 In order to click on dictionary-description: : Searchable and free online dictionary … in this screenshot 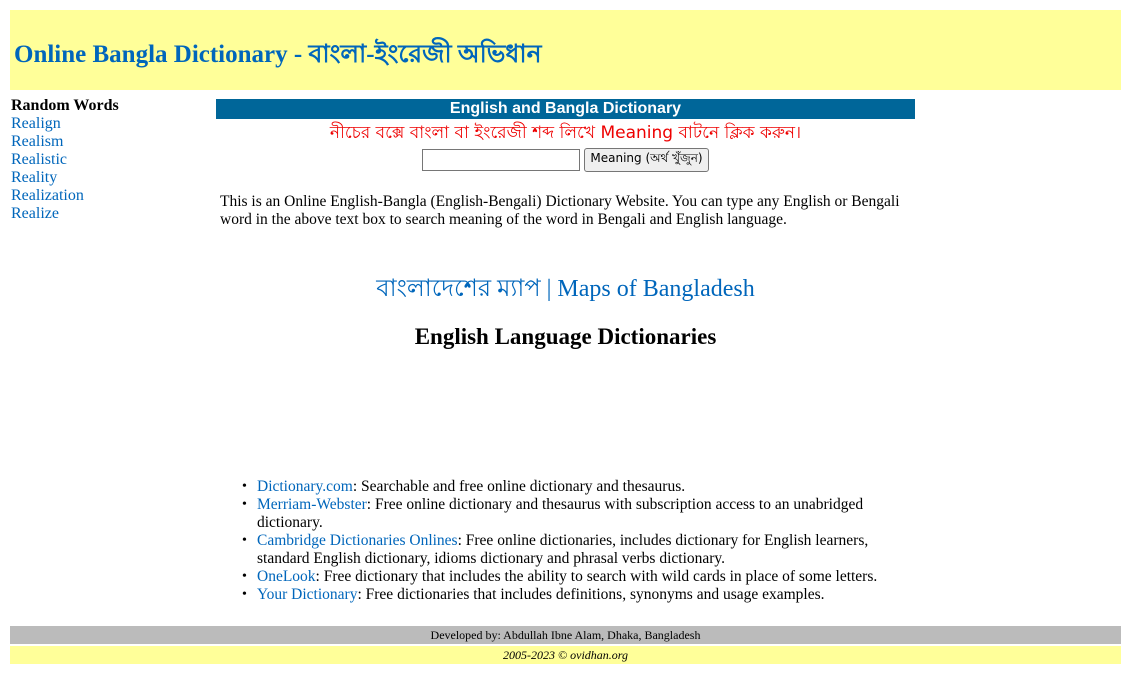, I will do `click(519, 486)`.